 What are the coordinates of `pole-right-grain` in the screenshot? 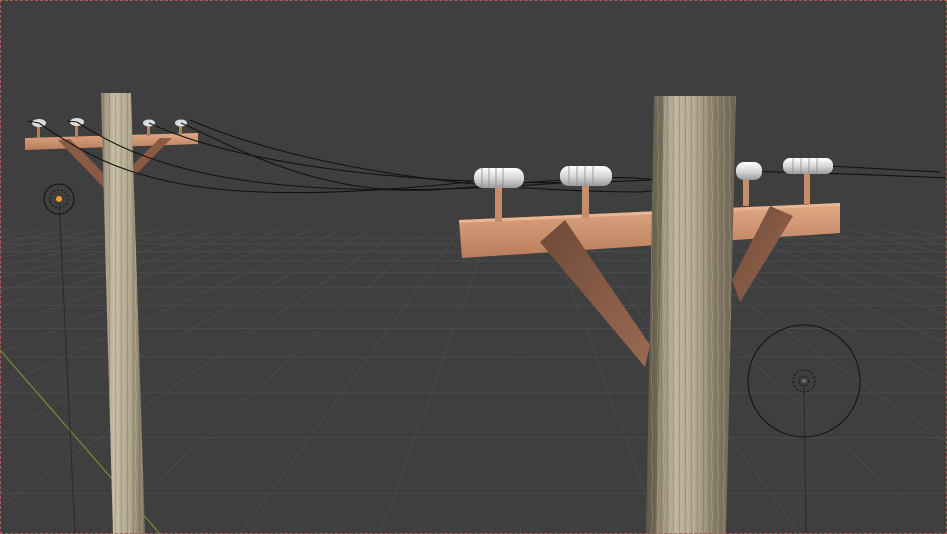 It's located at (691, 315).